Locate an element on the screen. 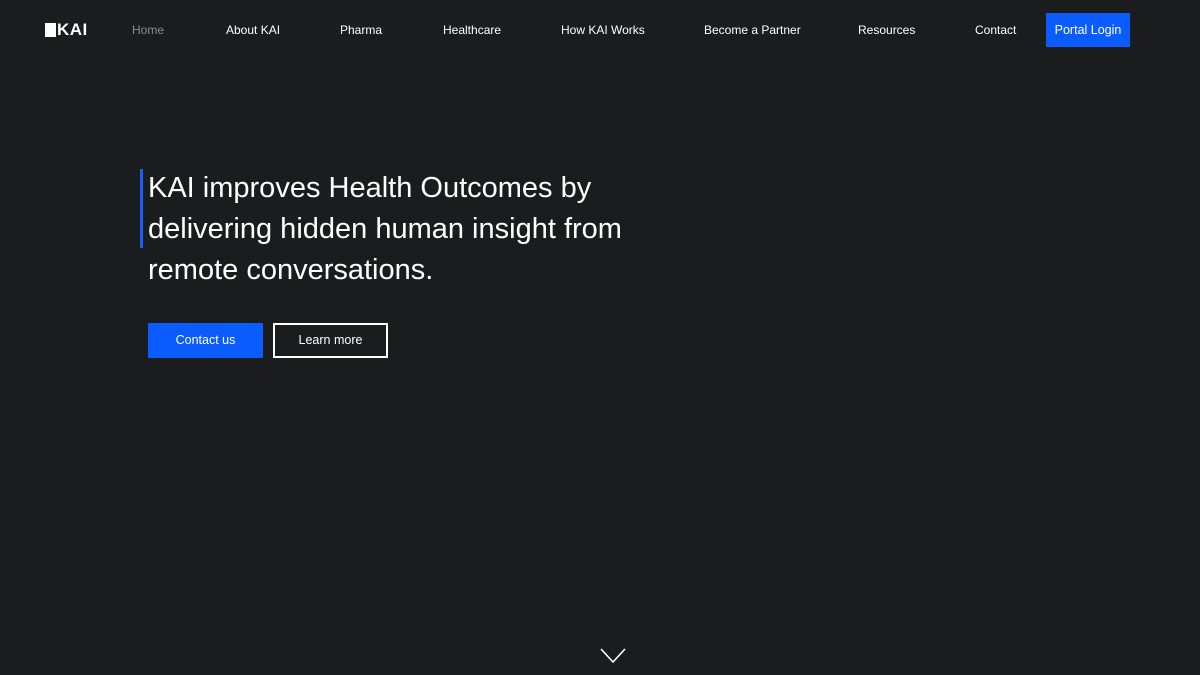  nav-item-resources: Resources is located at coordinates (886, 30).